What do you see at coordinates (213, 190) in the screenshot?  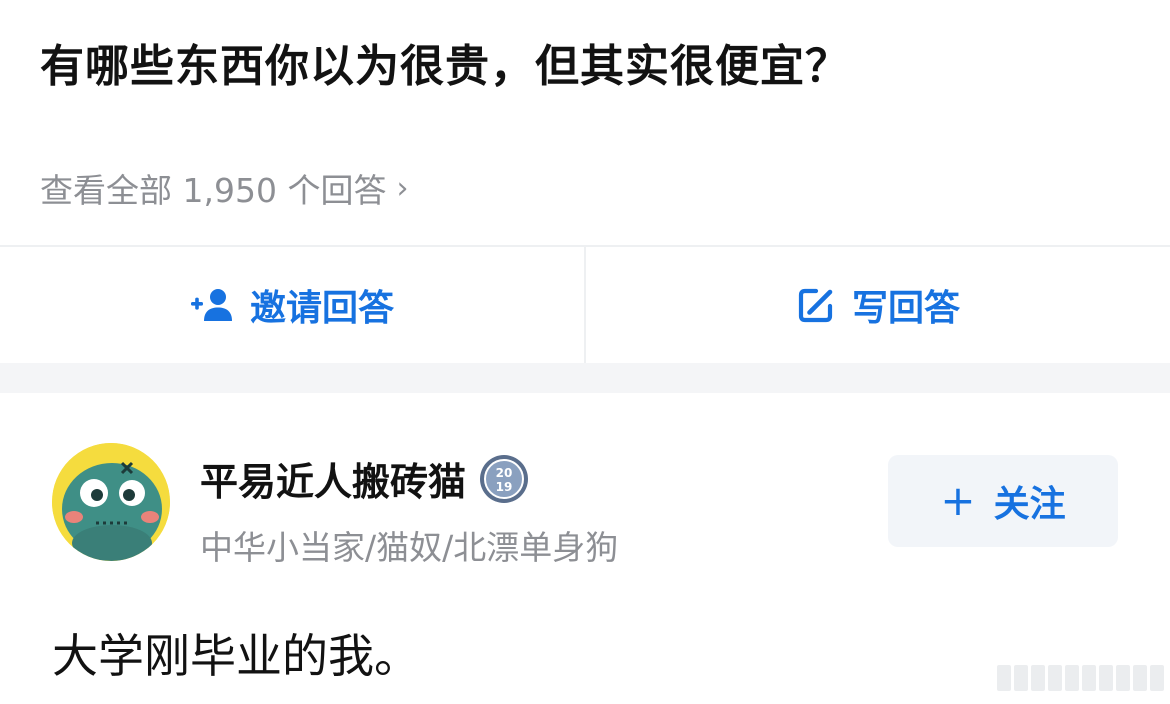 I see `view-all-label: 查看全部 1,950 个回答` at bounding box center [213, 190].